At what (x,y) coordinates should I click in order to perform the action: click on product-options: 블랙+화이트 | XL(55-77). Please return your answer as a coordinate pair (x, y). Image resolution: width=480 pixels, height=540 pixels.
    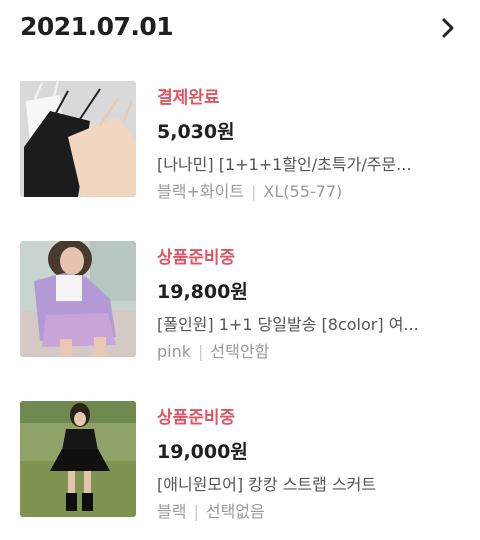
    Looking at the image, I should click on (249, 190).